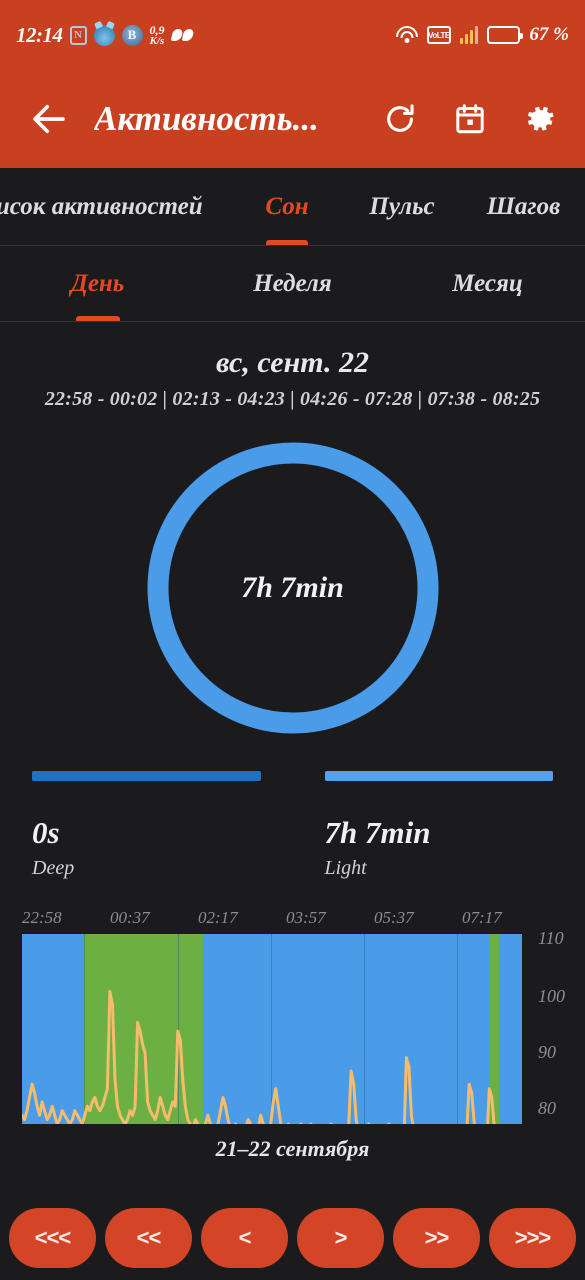  I want to click on network-speed-indicator: 0,9 K/s, so click(157, 35).